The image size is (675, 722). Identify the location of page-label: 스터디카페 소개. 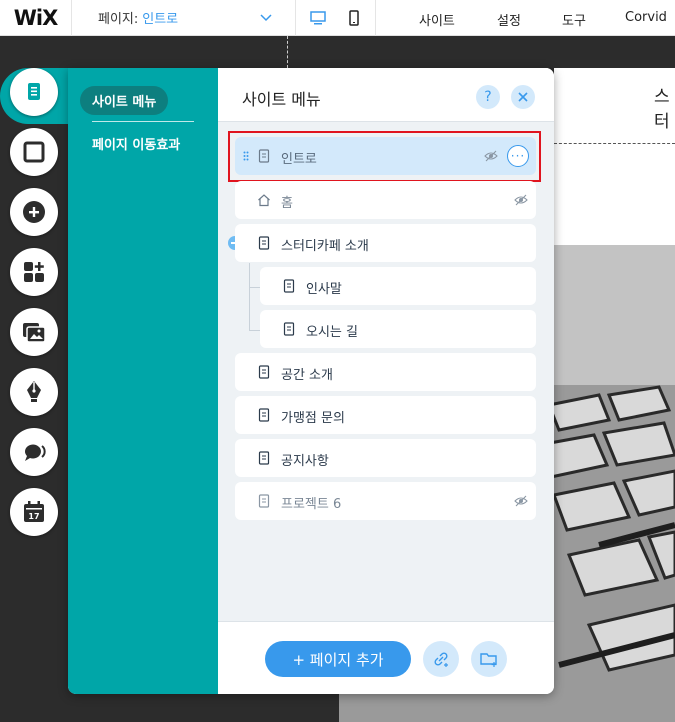
(325, 246).